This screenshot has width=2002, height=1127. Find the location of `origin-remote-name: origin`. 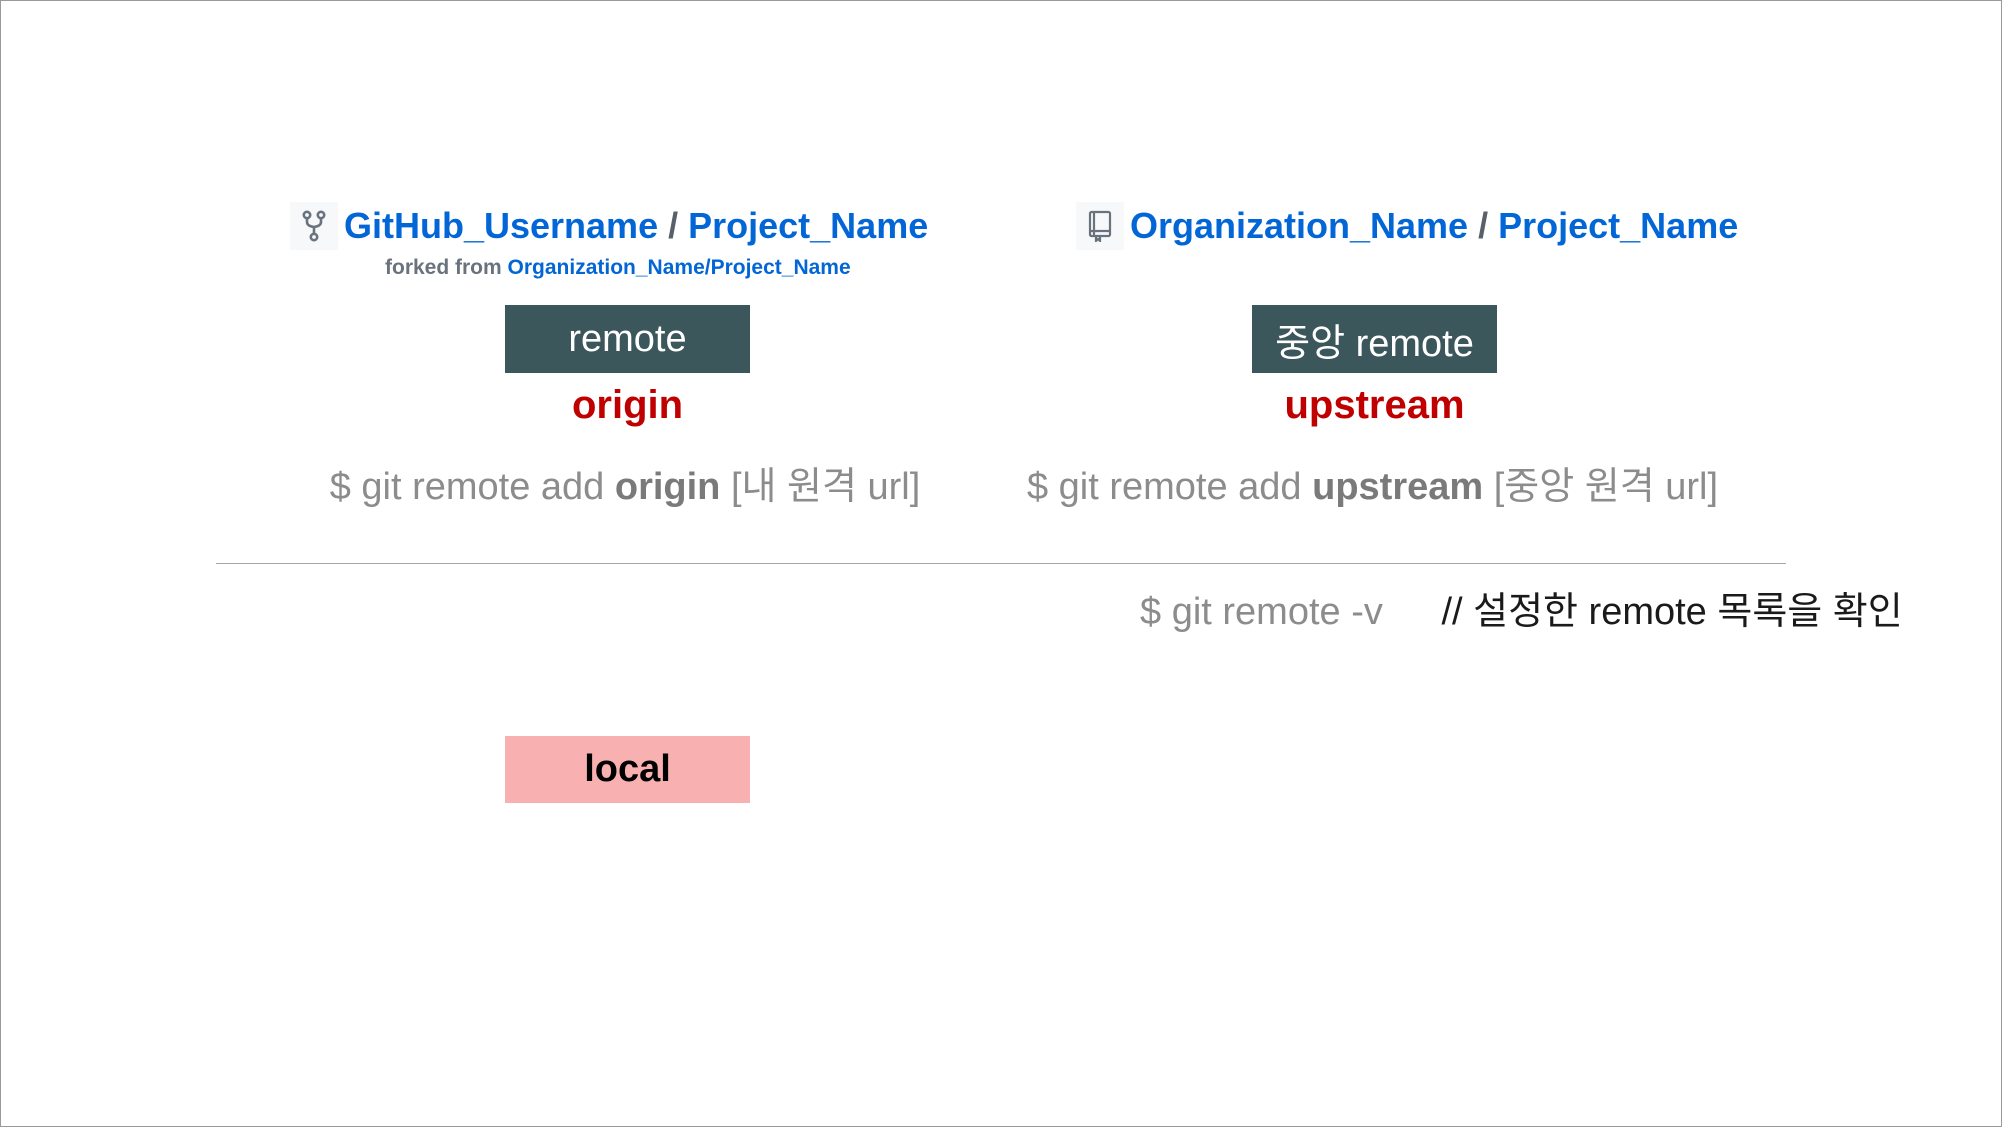

origin-remote-name: origin is located at coordinates (627, 405).